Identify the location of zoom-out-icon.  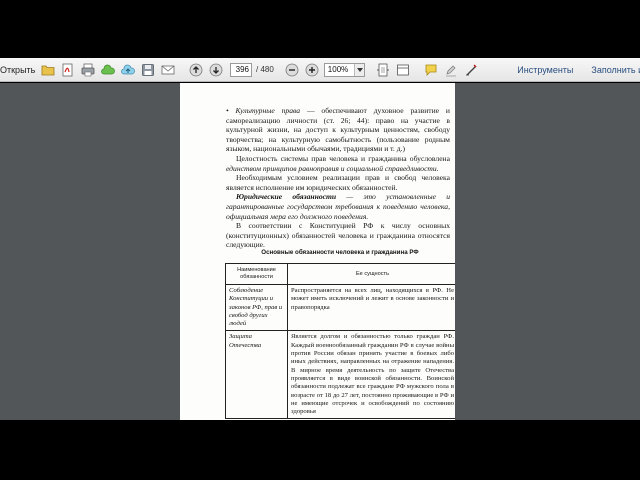
(292, 70).